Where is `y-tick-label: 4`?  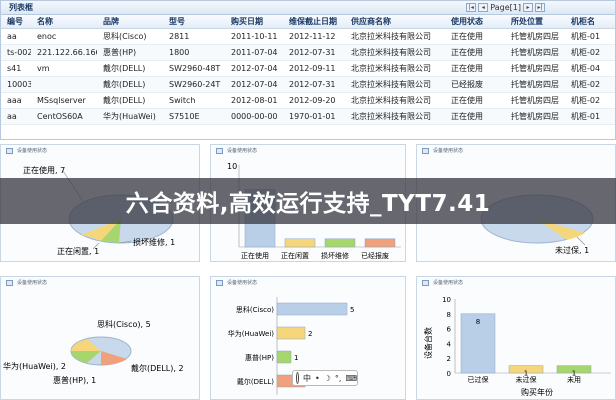 y-tick-label: 4 is located at coordinates (449, 344).